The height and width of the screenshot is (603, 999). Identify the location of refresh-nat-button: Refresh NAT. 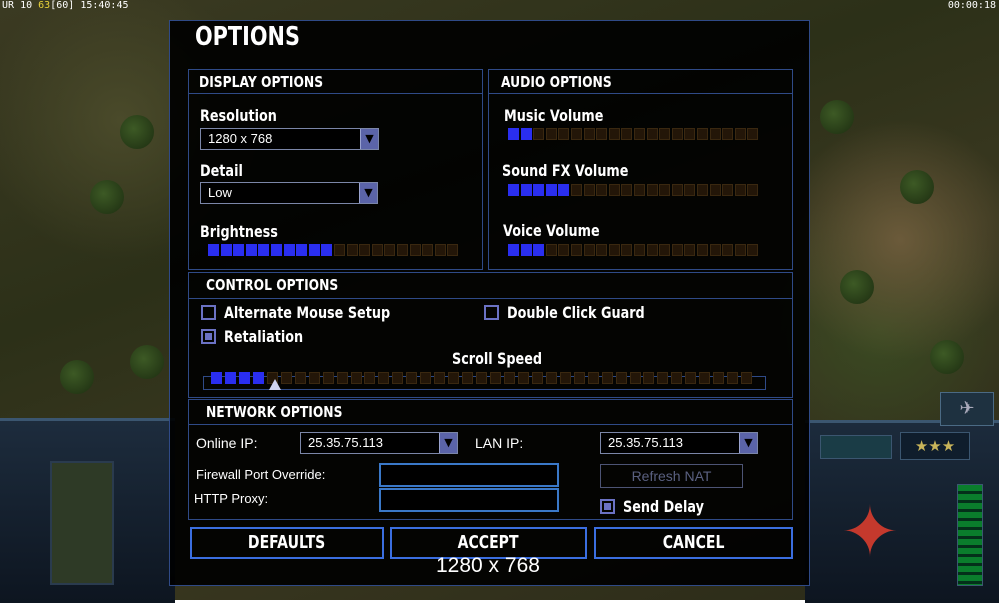
(671, 476).